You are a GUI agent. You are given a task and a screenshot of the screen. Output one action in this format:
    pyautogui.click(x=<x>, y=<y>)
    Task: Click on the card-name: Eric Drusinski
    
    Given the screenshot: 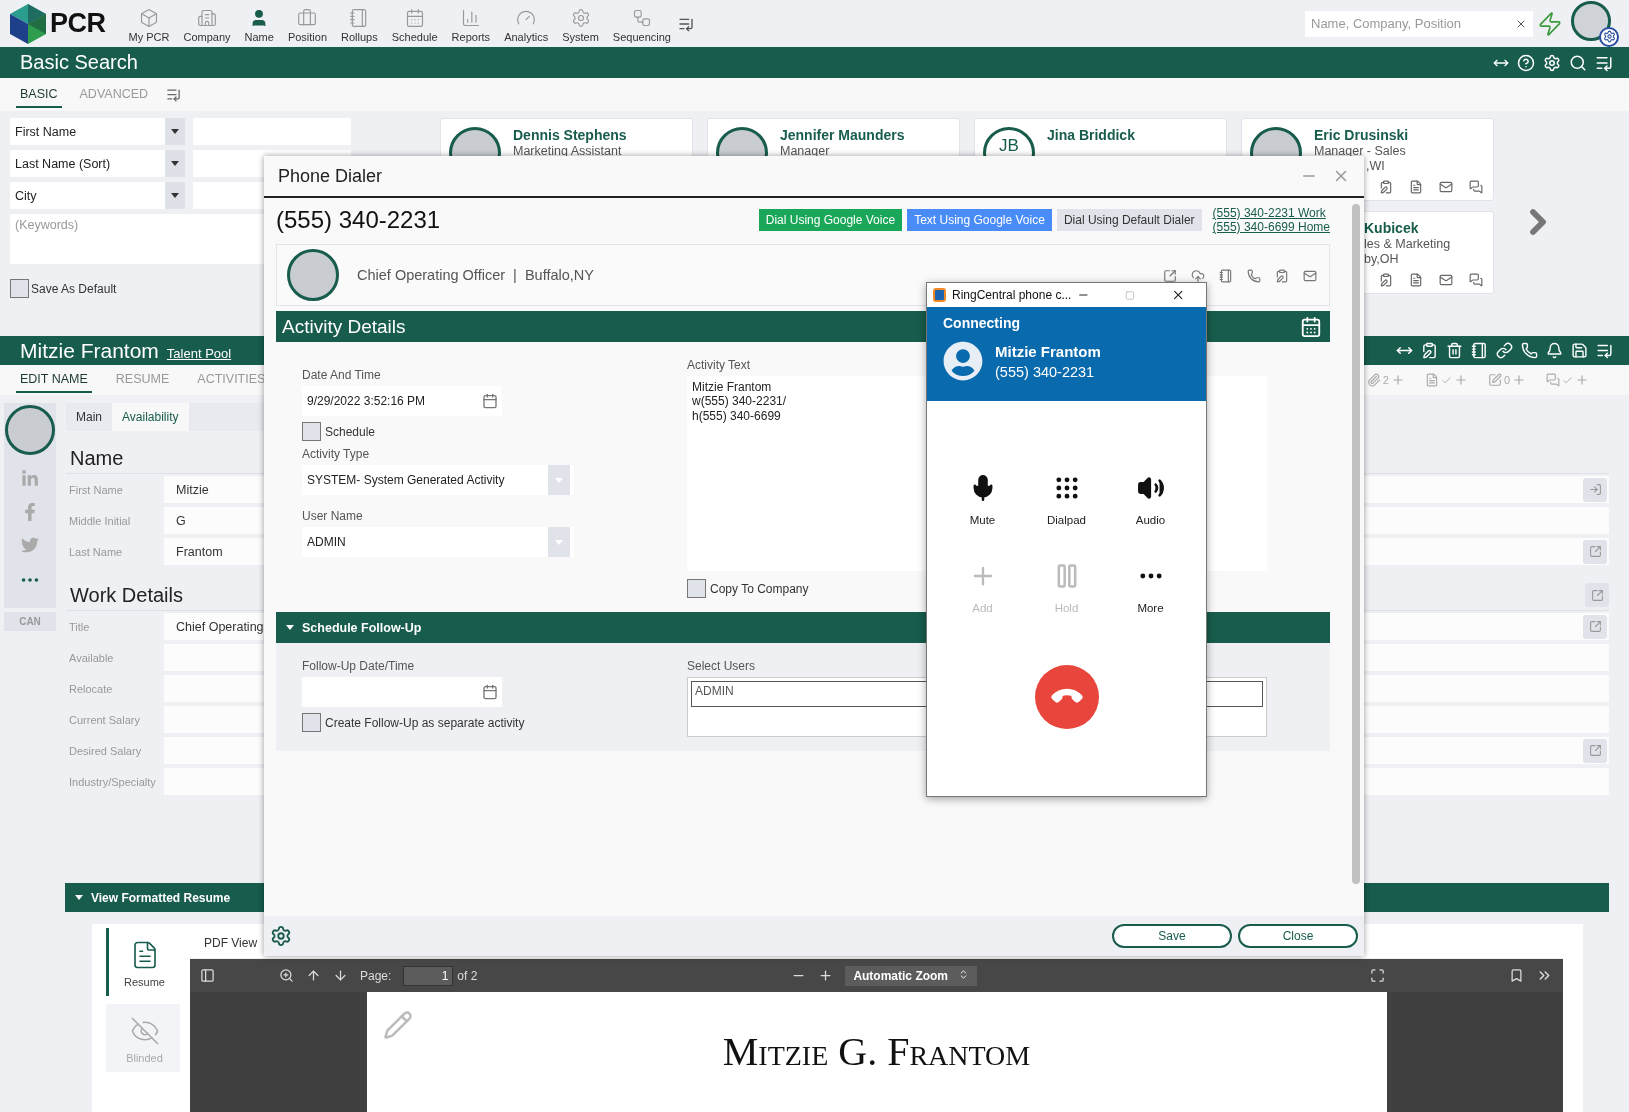 What is the action you would take?
    pyautogui.click(x=1361, y=135)
    